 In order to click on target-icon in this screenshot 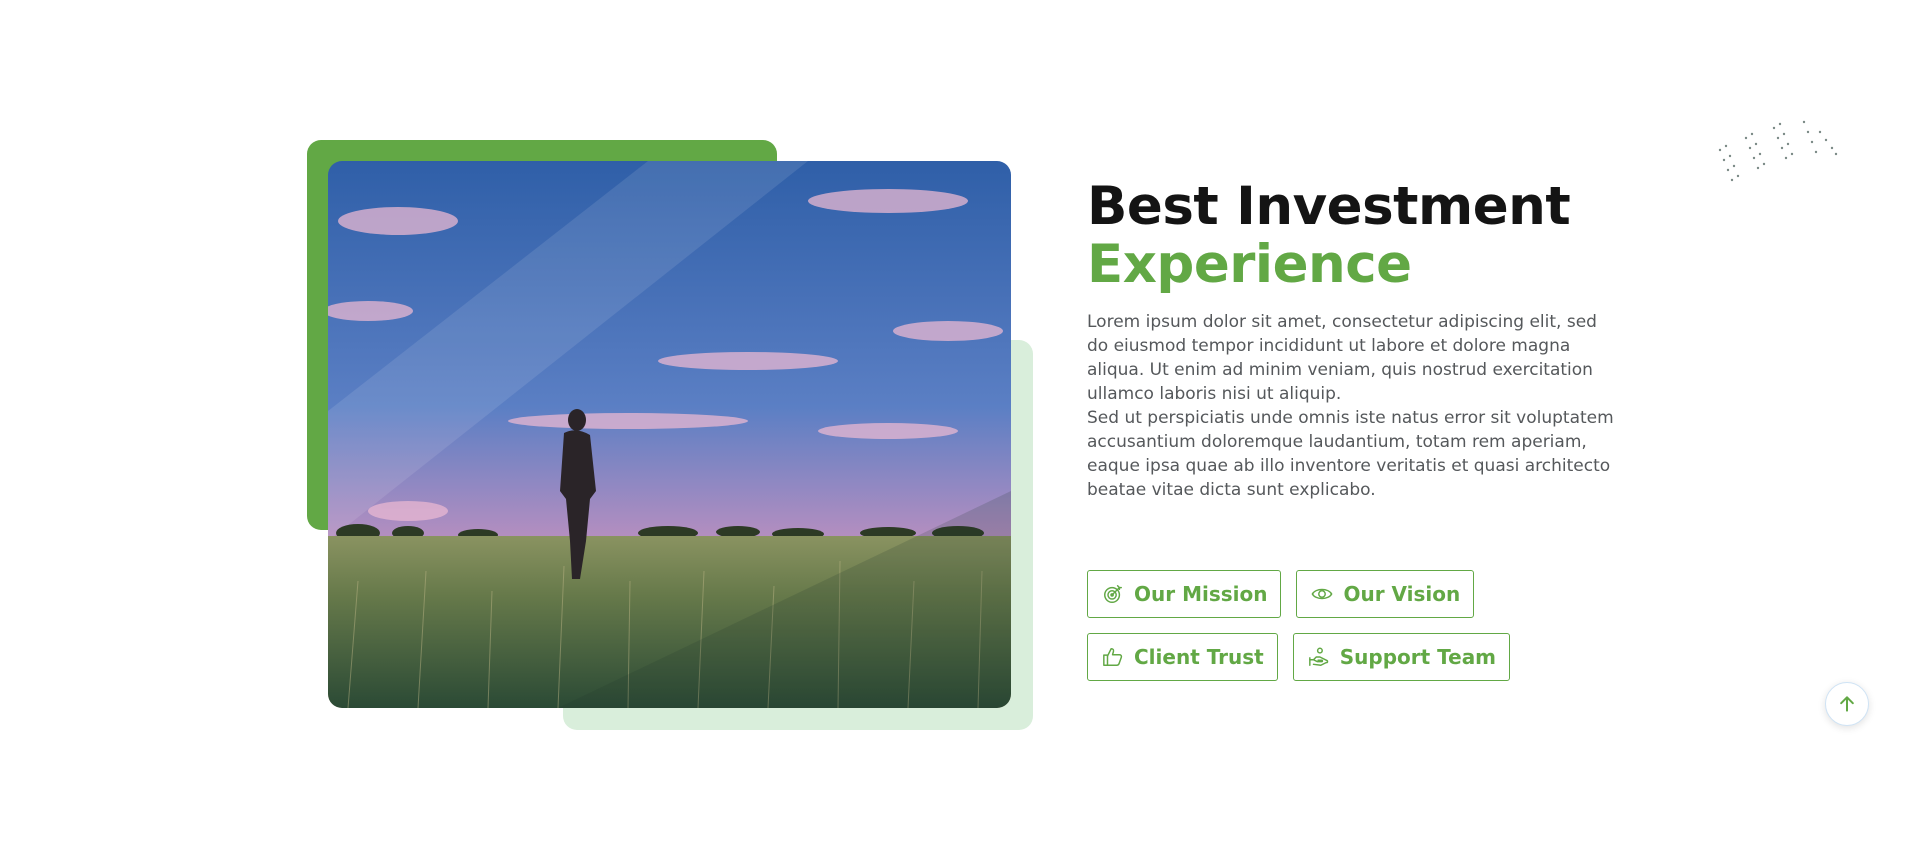, I will do `click(1113, 594)`.